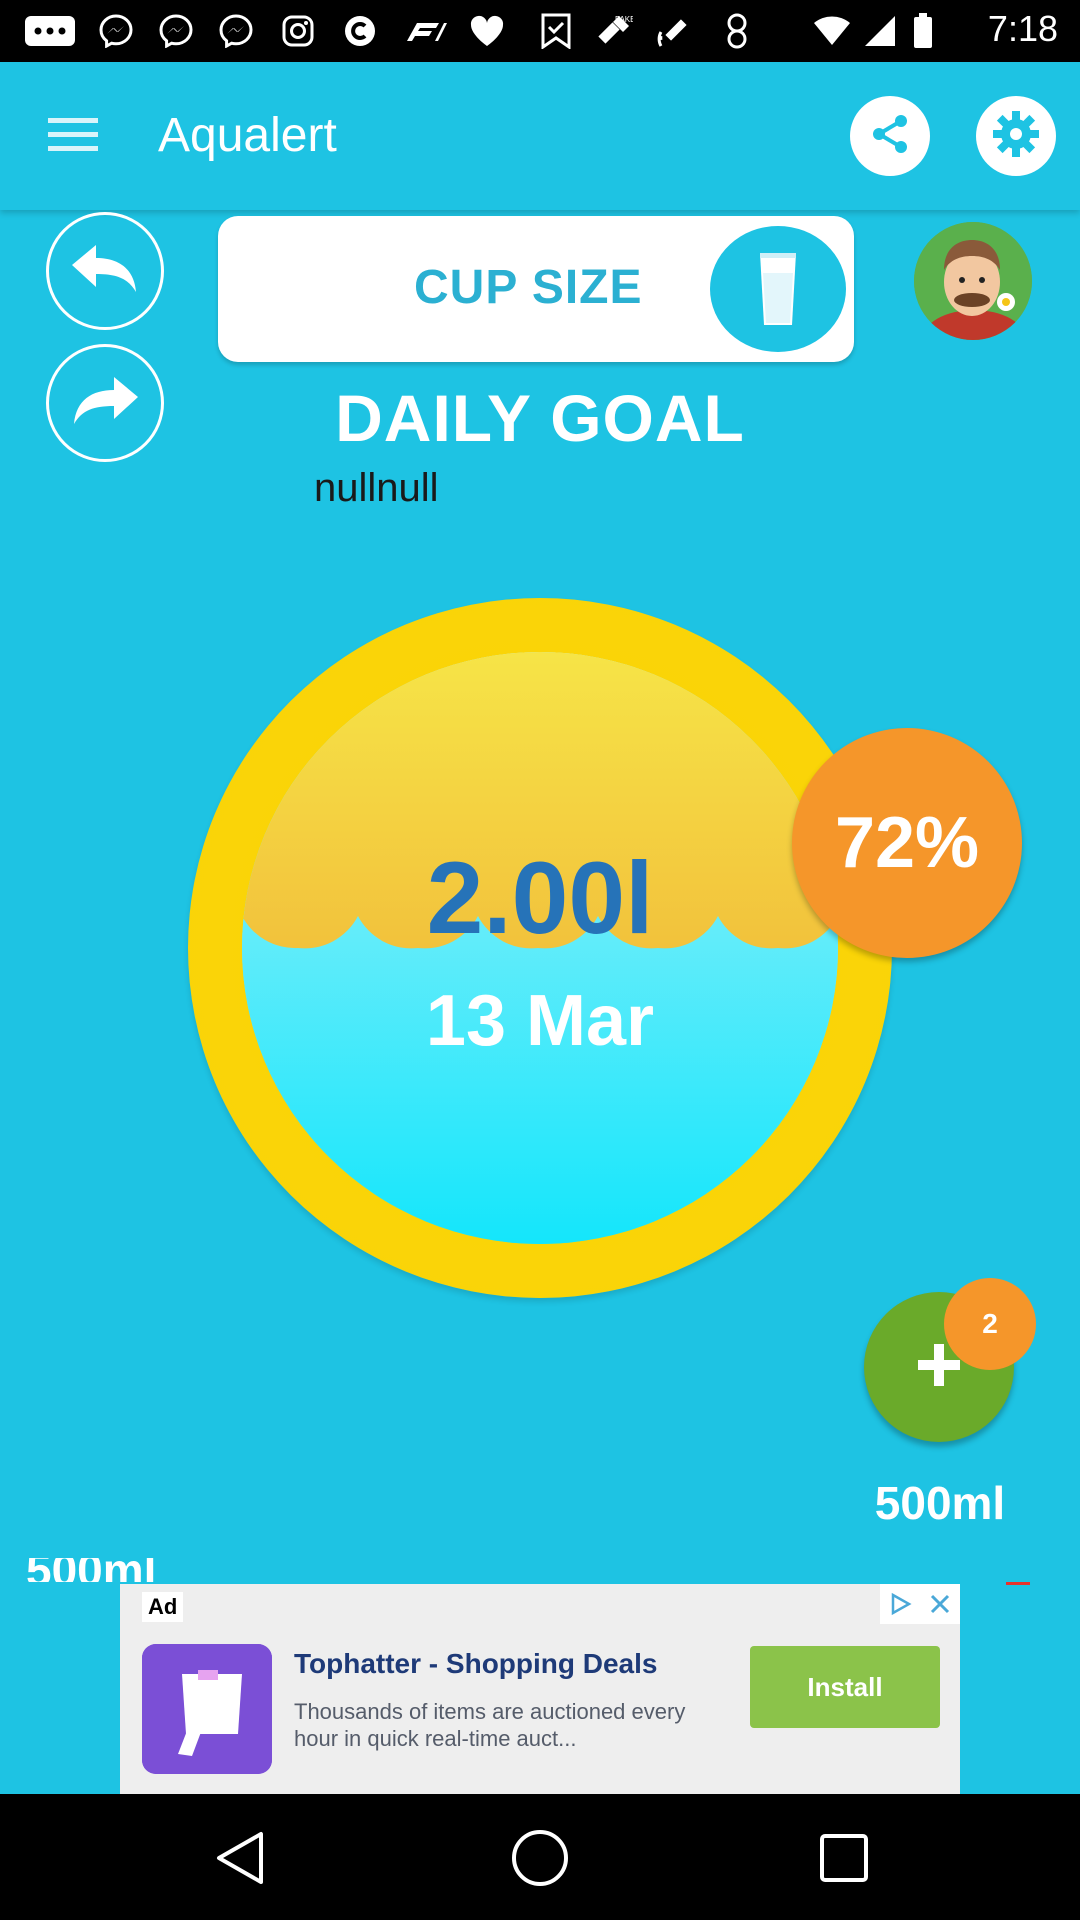 This screenshot has width=1080, height=1920. What do you see at coordinates (540, 418) in the screenshot?
I see `daily-goal-title: DAILY GOAL` at bounding box center [540, 418].